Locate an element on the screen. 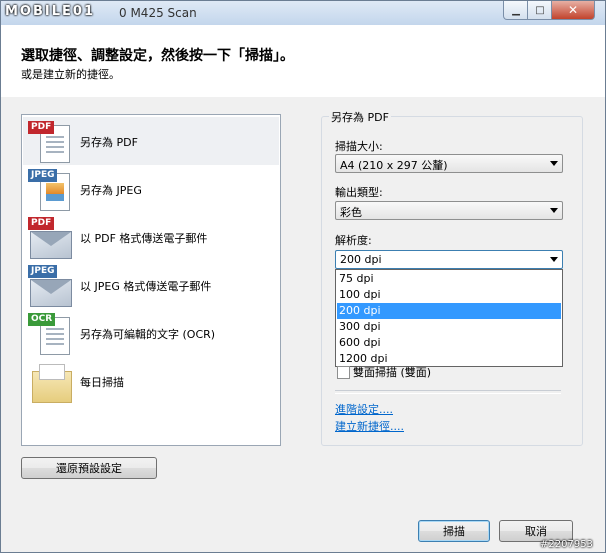  shortcut-label: 另存為 PDF is located at coordinates (109, 142).